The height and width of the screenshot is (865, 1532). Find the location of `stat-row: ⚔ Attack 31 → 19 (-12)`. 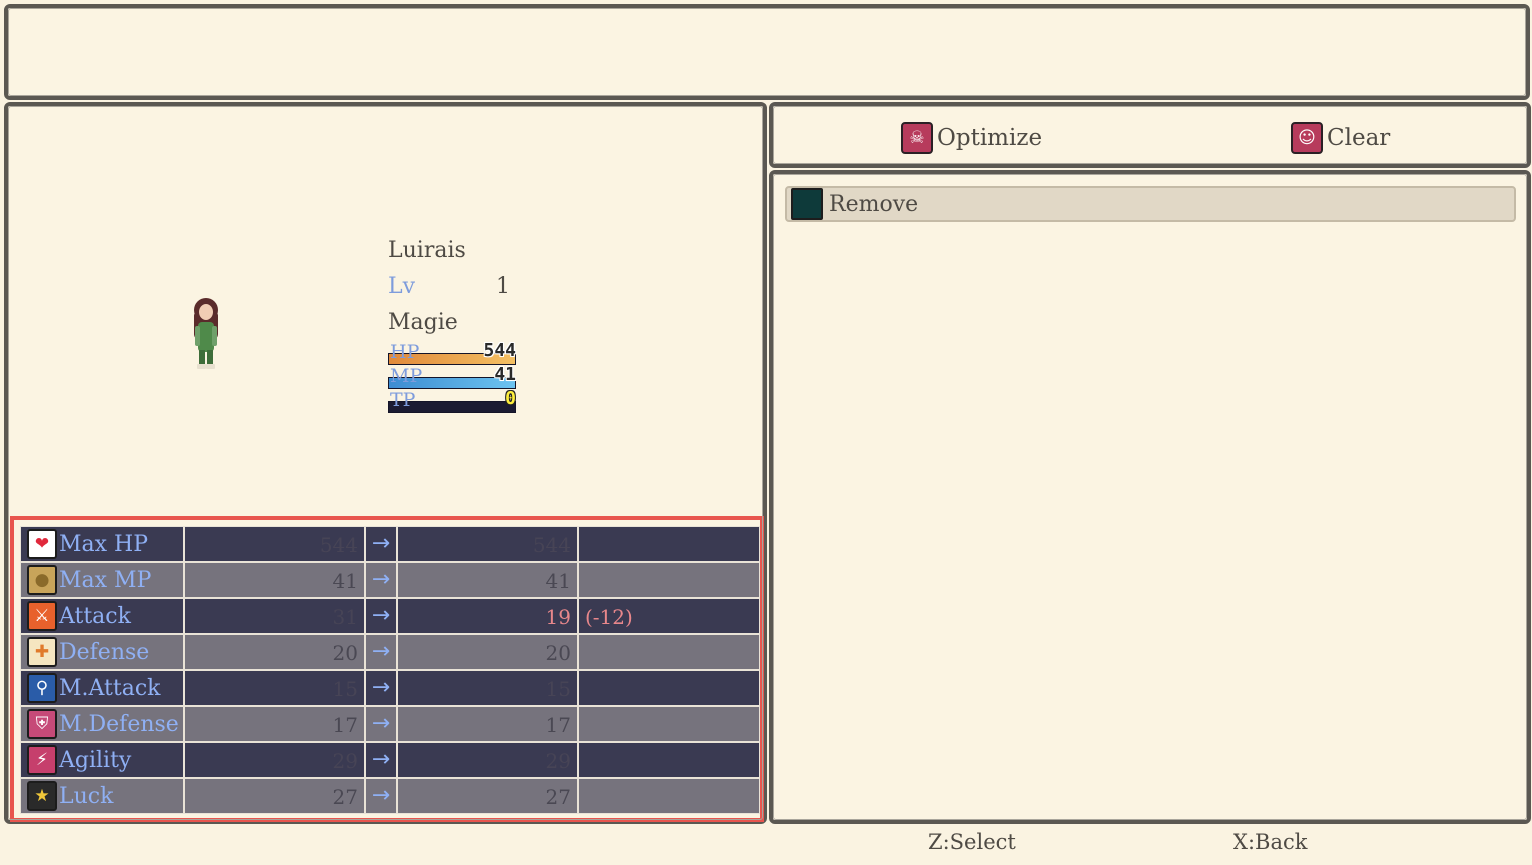

stat-row: ⚔ Attack 31 → 19 (-12) is located at coordinates (390, 616).